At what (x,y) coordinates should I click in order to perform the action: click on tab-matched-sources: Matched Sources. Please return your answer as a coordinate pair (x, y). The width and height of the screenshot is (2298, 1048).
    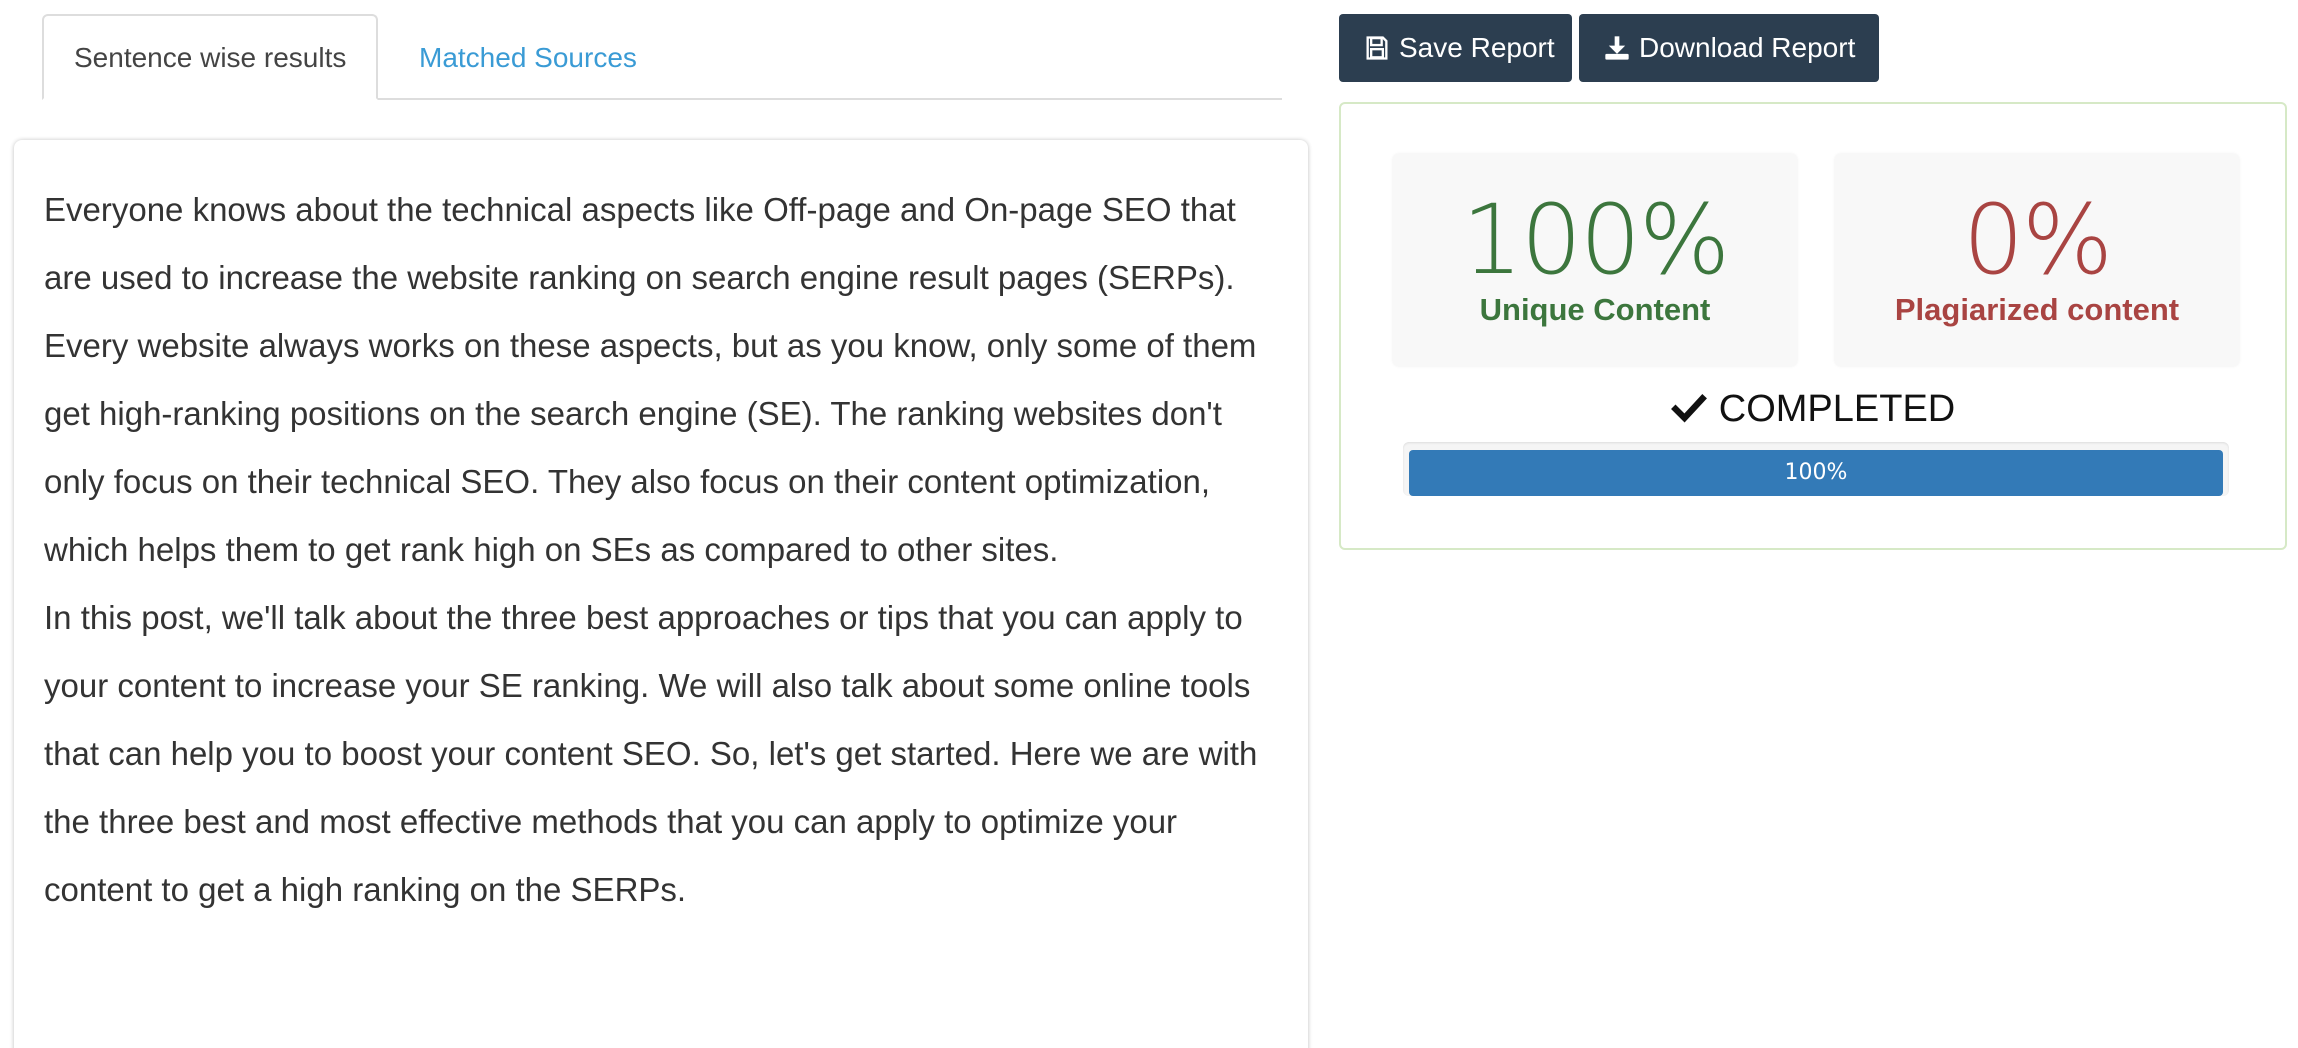
    Looking at the image, I should click on (528, 56).